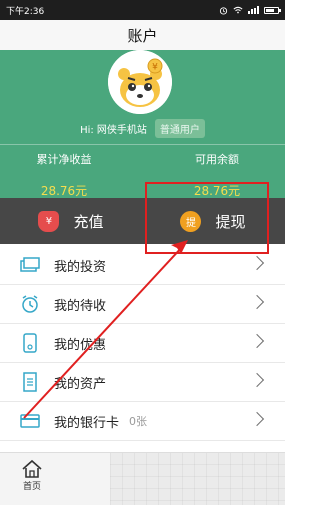  Describe the element at coordinates (80, 306) in the screenshot. I see `menu-item-label: 我的待收` at that location.